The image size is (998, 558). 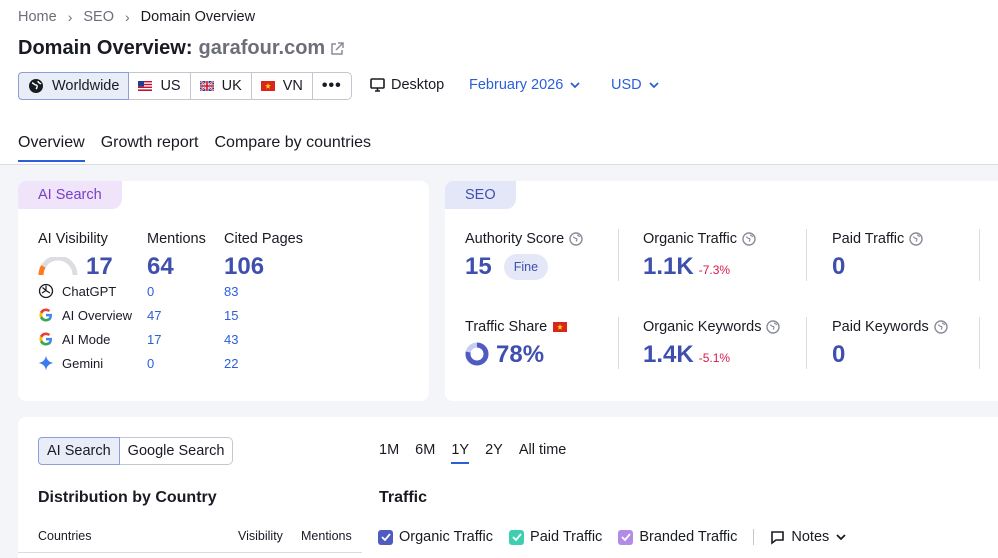 I want to click on domain-link: garafour.com, so click(x=262, y=48).